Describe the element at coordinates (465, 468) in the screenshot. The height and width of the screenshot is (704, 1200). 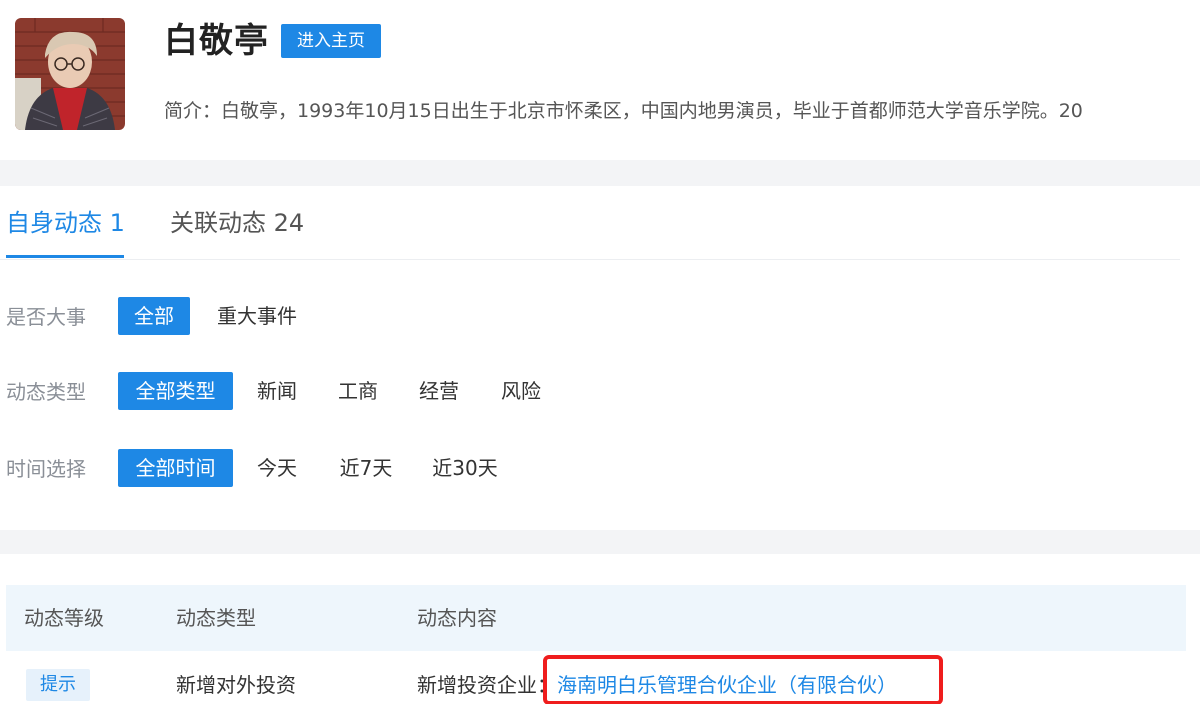
I see `chip-last-30-days: 近30天` at that location.